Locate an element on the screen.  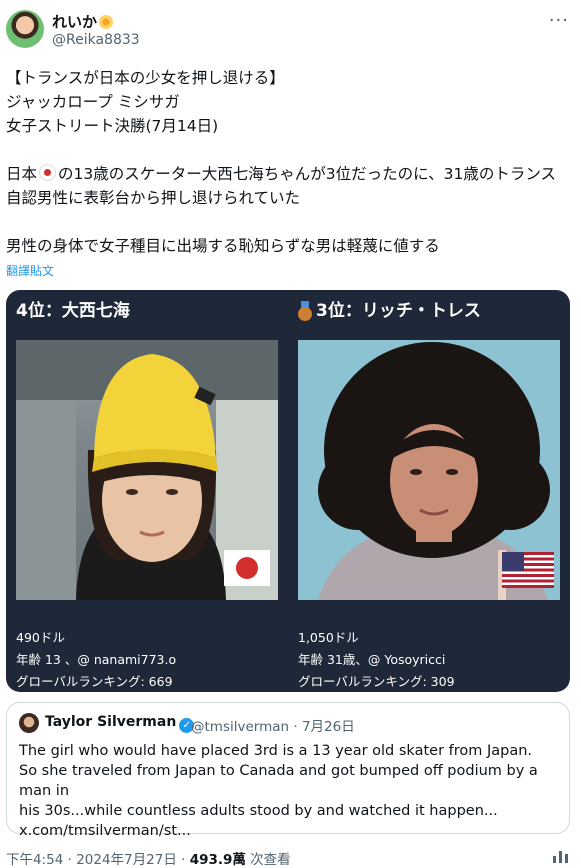
tweet-metadata: 下午4:54 · 2024年7月27日 · 493.9萬 次查看 is located at coordinates (148, 858).